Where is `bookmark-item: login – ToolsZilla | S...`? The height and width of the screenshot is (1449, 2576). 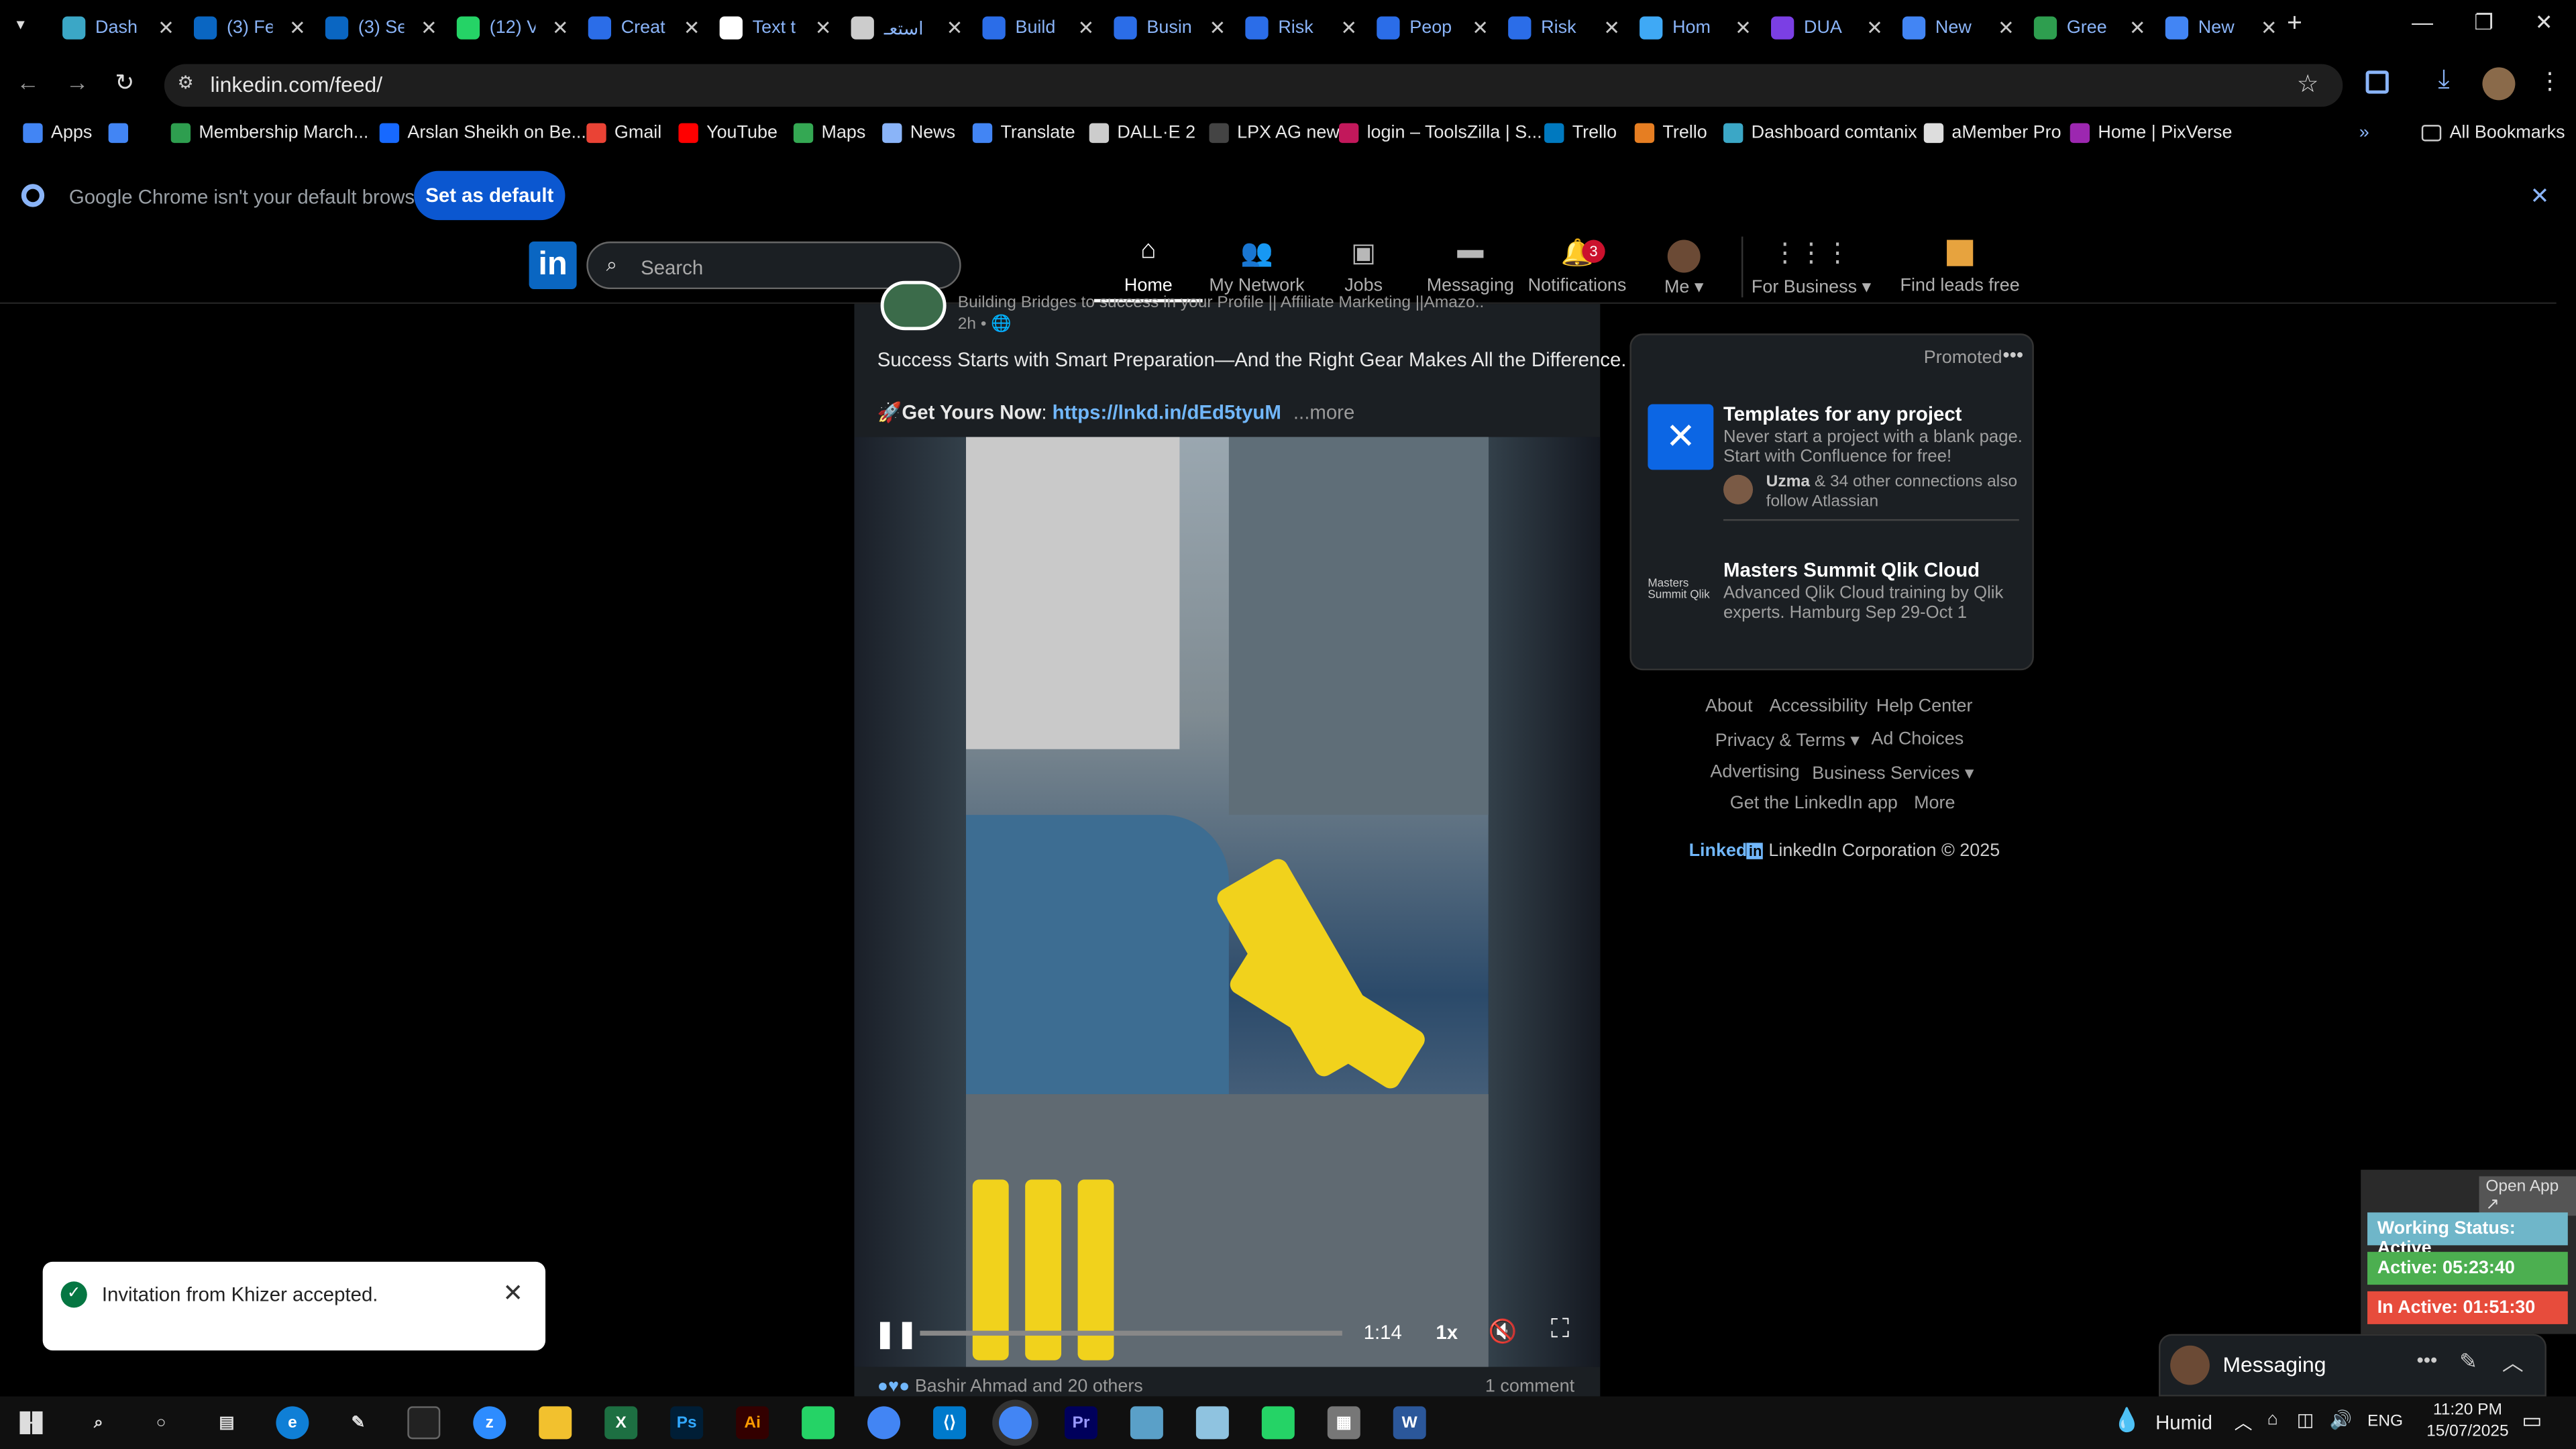 bookmark-item: login – ToolsZilla | S... is located at coordinates (1440, 133).